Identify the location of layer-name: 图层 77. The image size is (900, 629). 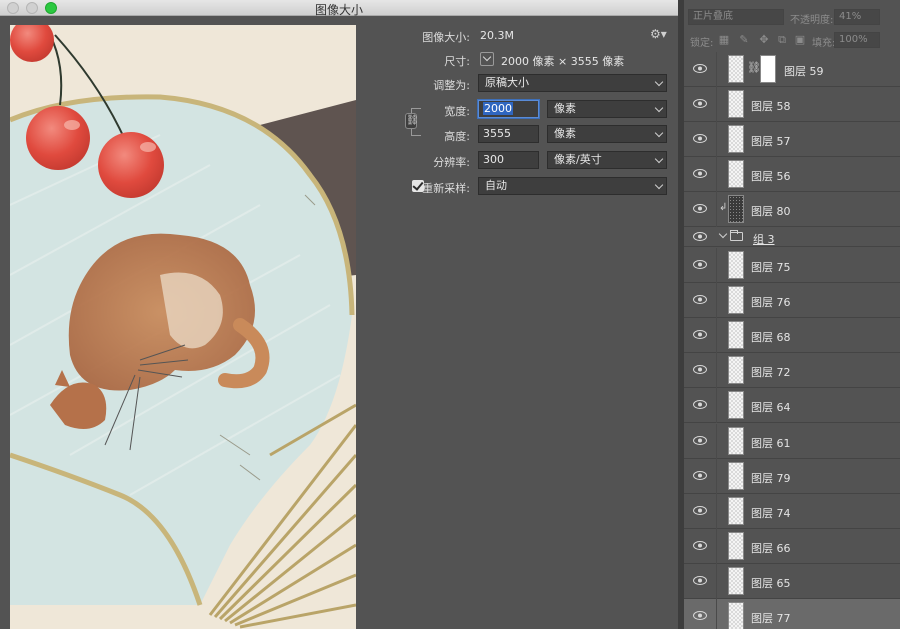
(771, 618).